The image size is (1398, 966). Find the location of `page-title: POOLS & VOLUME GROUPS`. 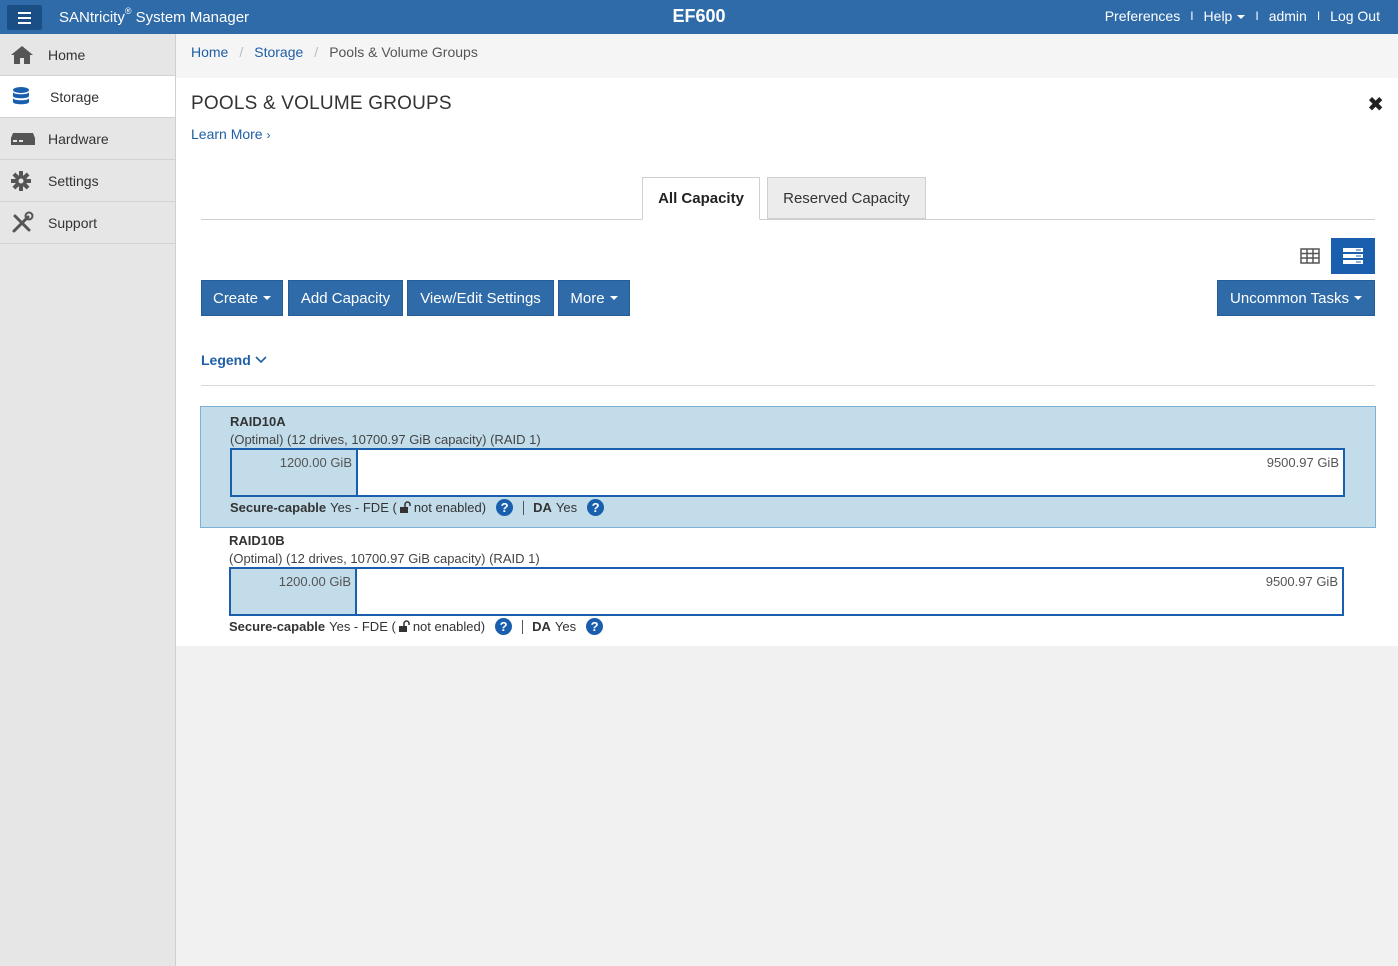

page-title: POOLS & VOLUME GROUPS is located at coordinates (321, 103).